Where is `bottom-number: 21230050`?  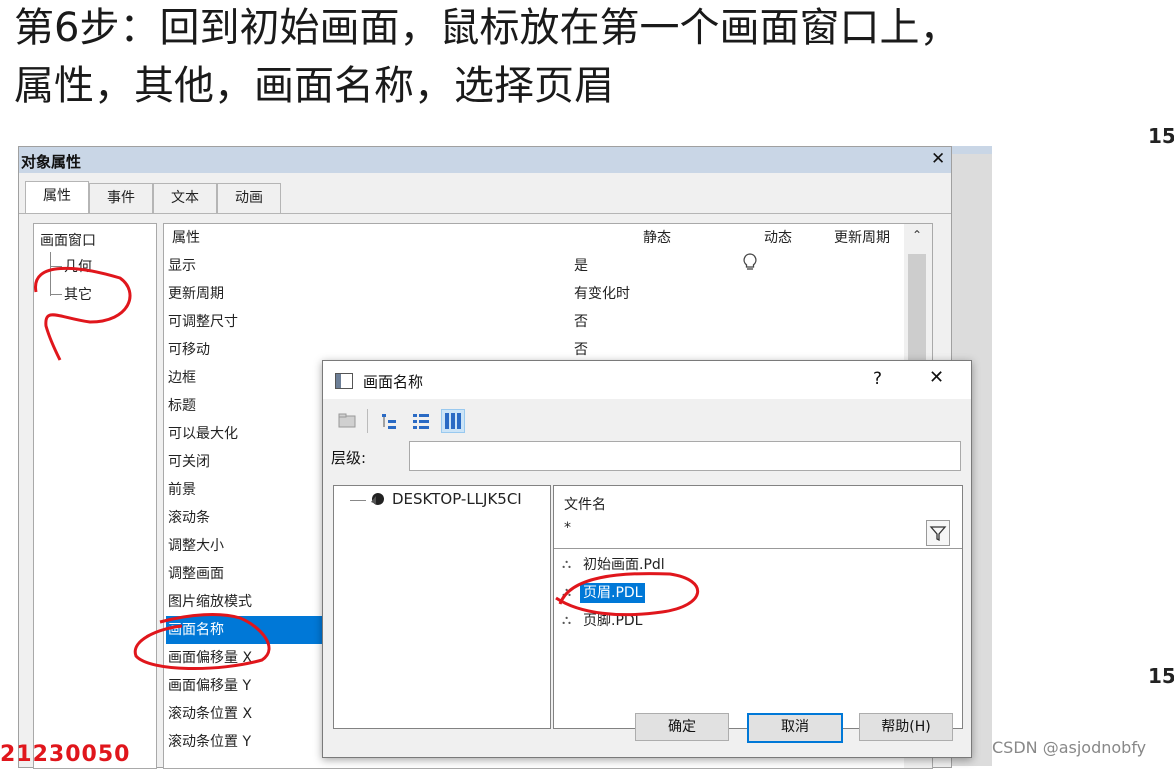
bottom-number: 21230050 is located at coordinates (65, 754).